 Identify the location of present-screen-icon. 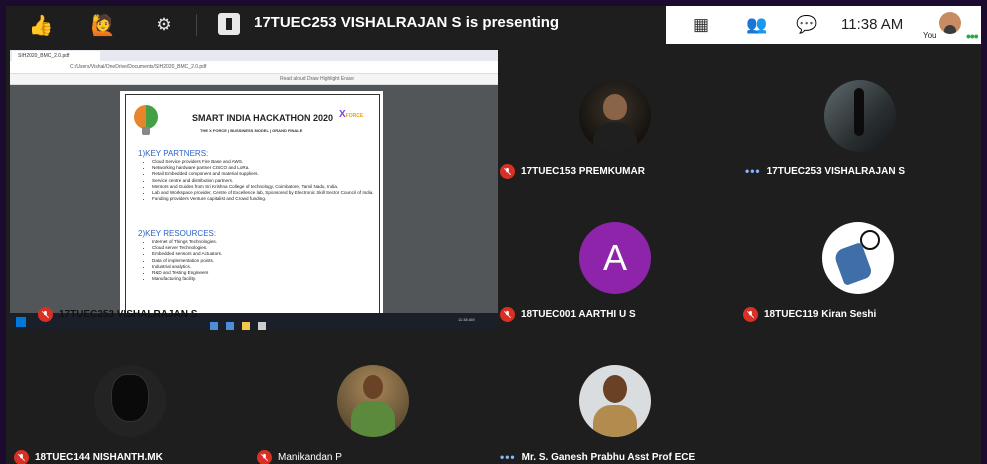
(229, 24).